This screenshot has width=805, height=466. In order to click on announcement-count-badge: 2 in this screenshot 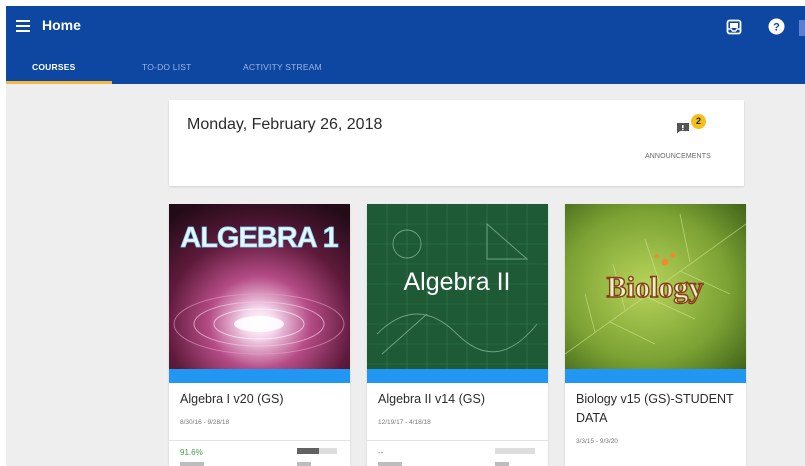, I will do `click(698, 121)`.